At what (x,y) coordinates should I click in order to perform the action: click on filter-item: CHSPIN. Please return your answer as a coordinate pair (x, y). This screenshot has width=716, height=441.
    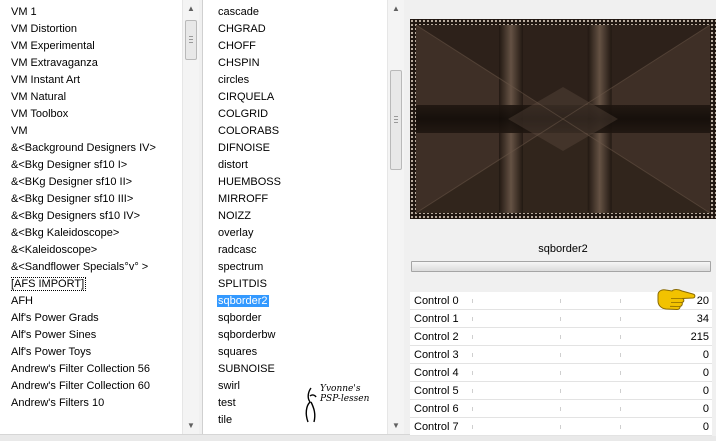
    Looking at the image, I should click on (302, 63).